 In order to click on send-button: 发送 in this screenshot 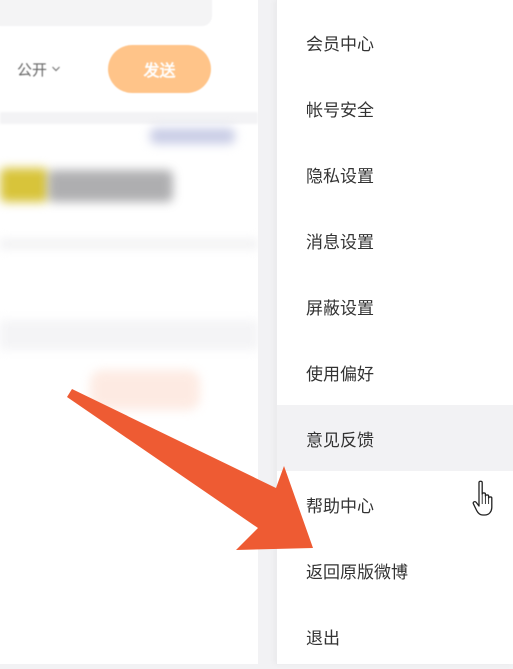, I will do `click(159, 69)`.